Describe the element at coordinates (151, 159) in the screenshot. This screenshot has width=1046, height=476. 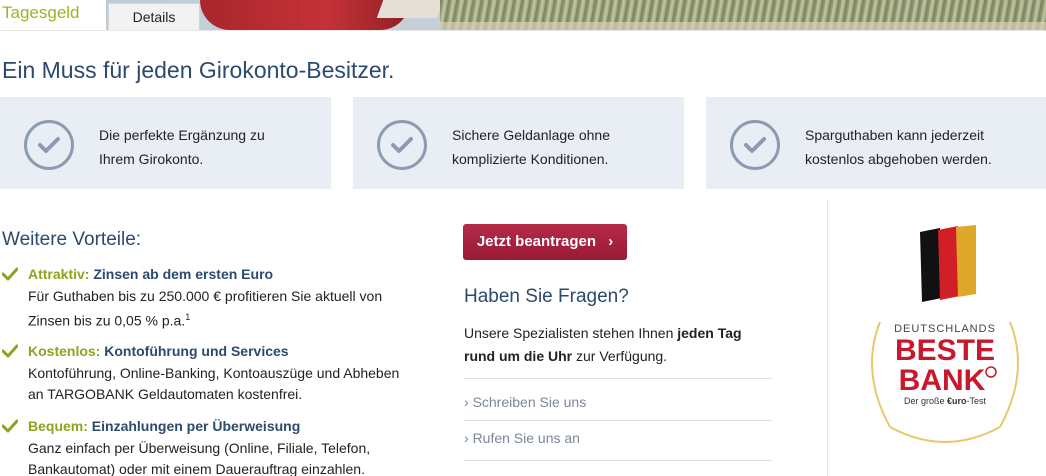
I see `feature-text-line2: Ihrem Girokonto.` at that location.